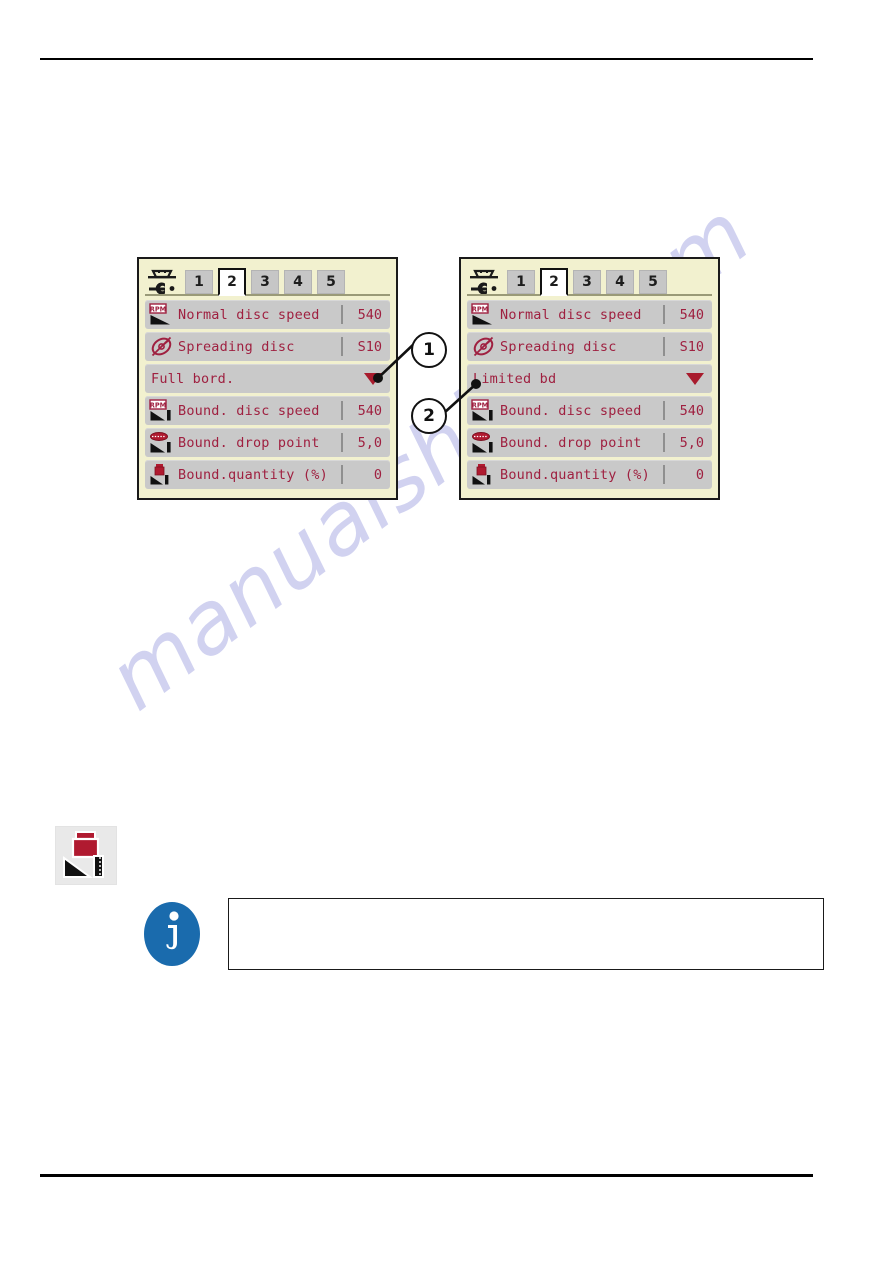 This screenshot has height=1263, width=893. I want to click on chevron-down-icon, so click(695, 378).